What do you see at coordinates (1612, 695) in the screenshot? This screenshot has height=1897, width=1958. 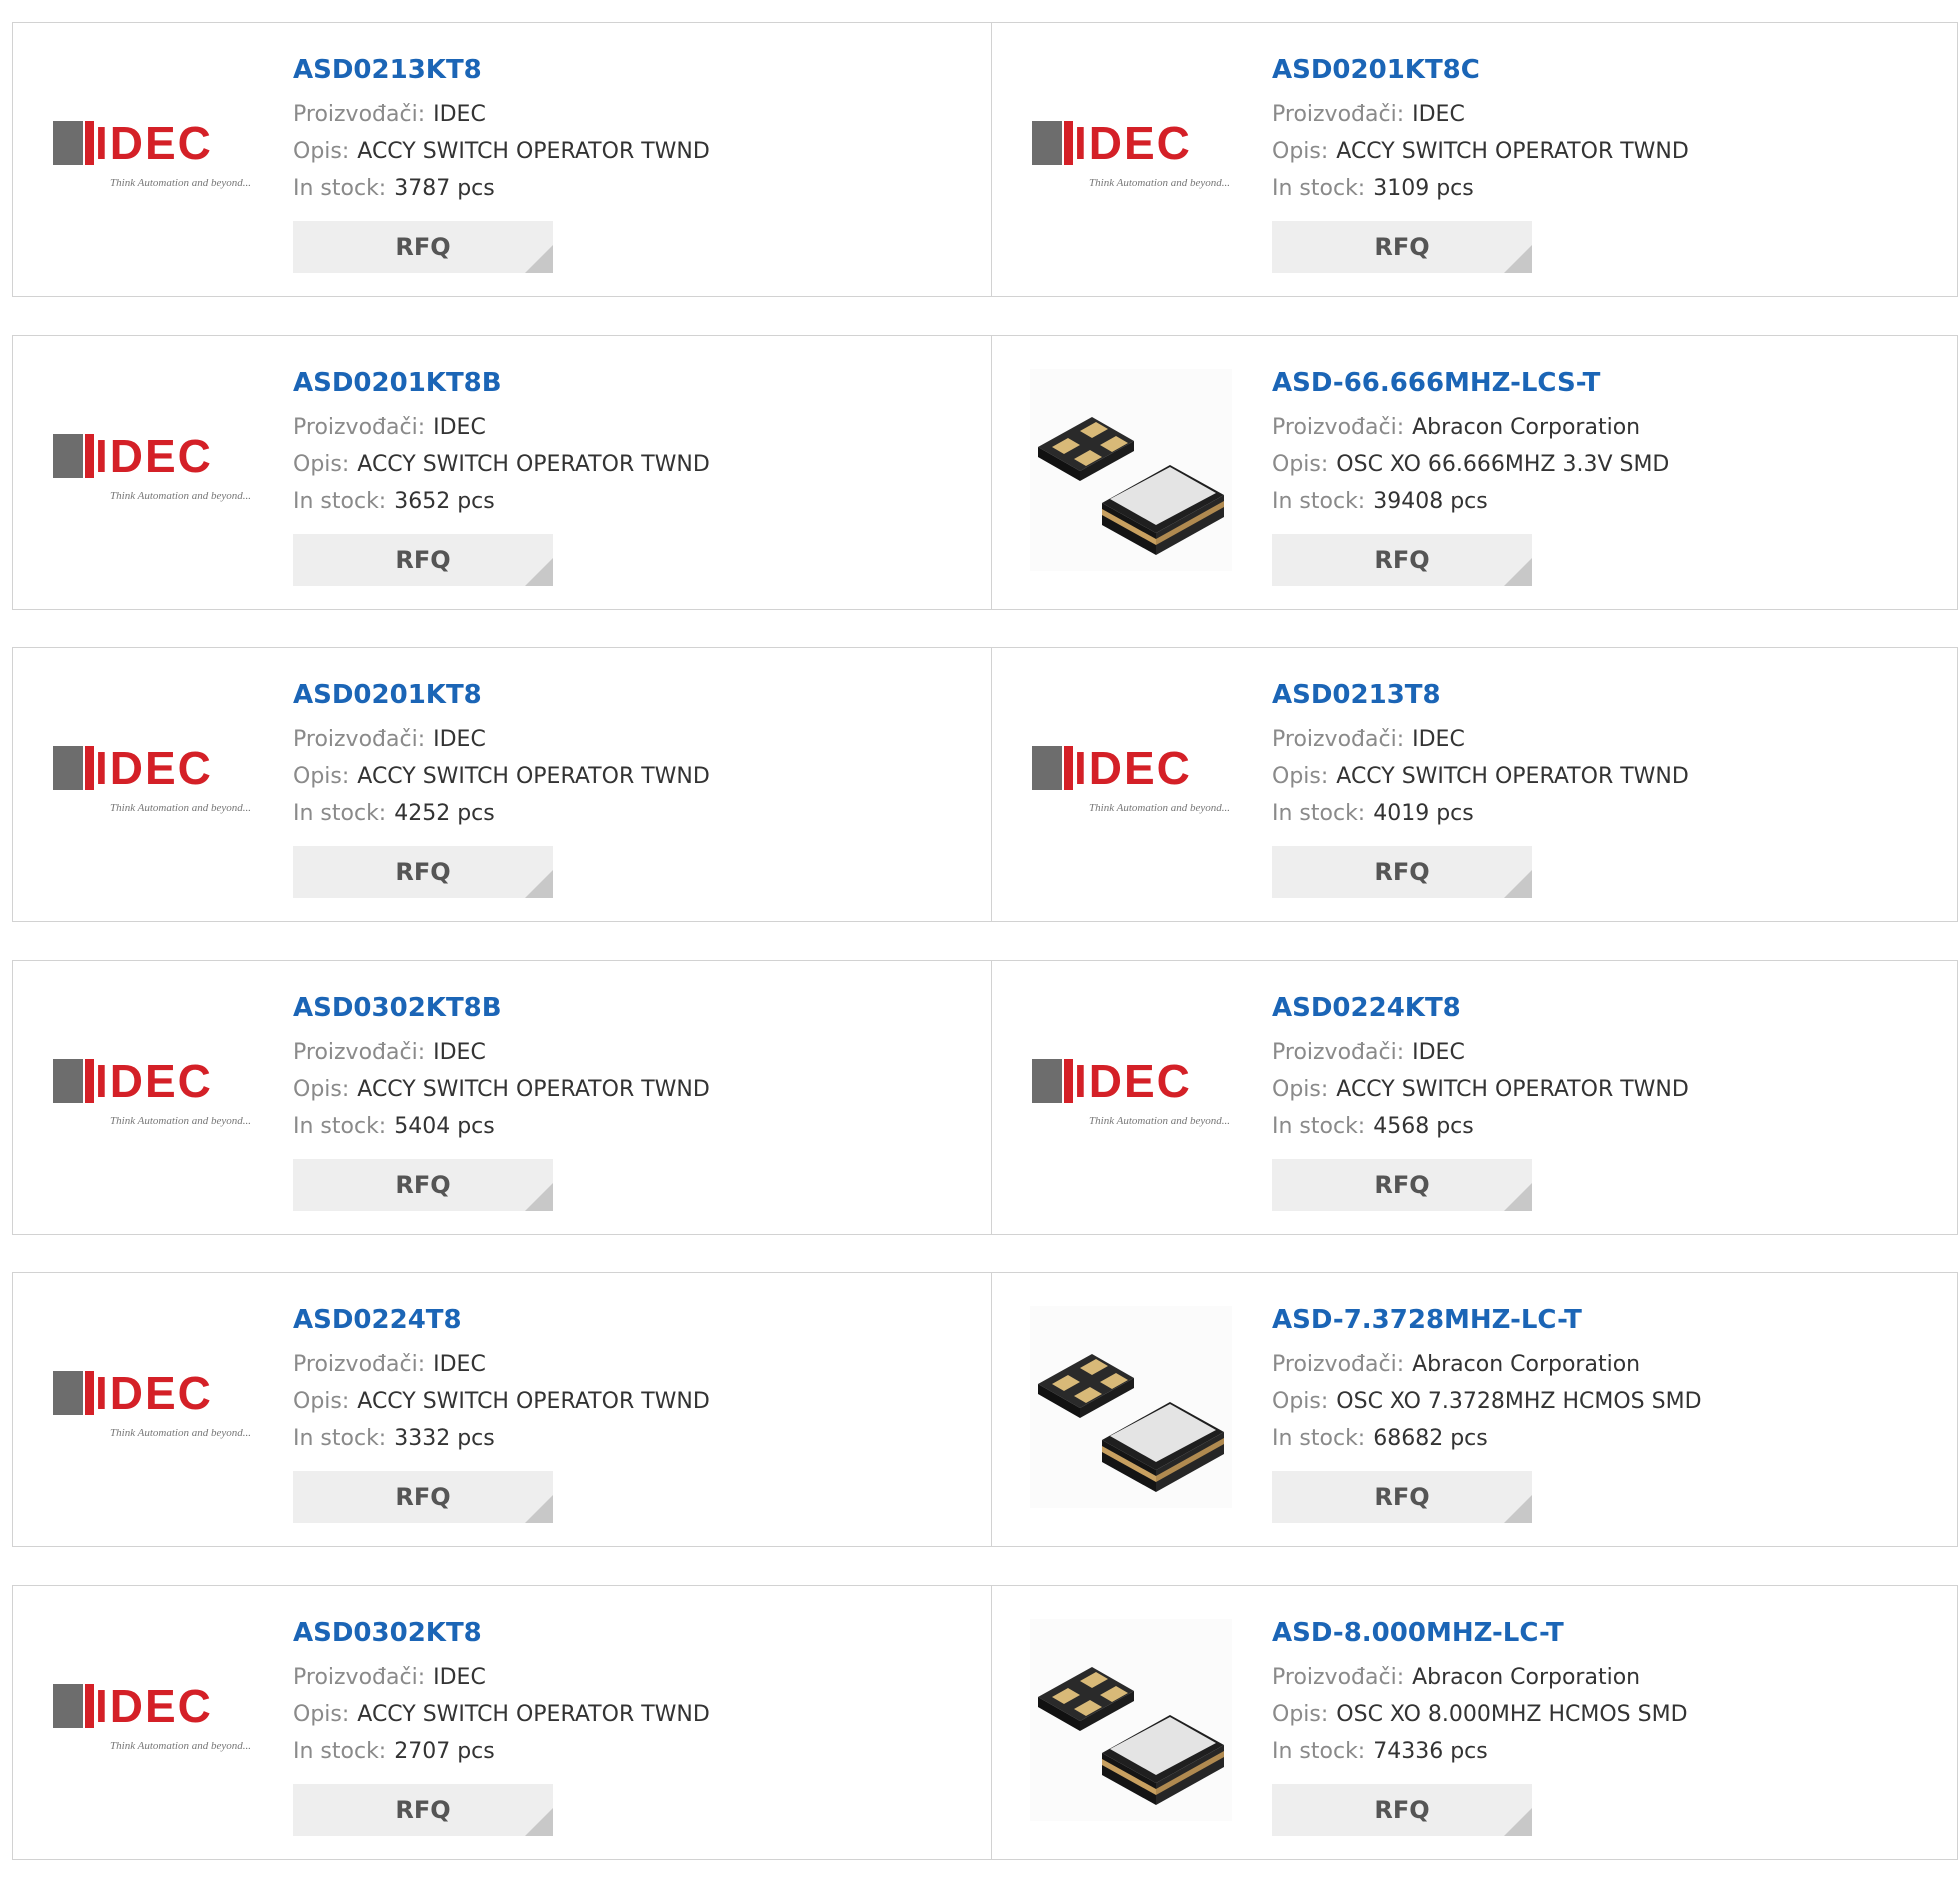 I see `part-number-link: ASD0213T8` at bounding box center [1612, 695].